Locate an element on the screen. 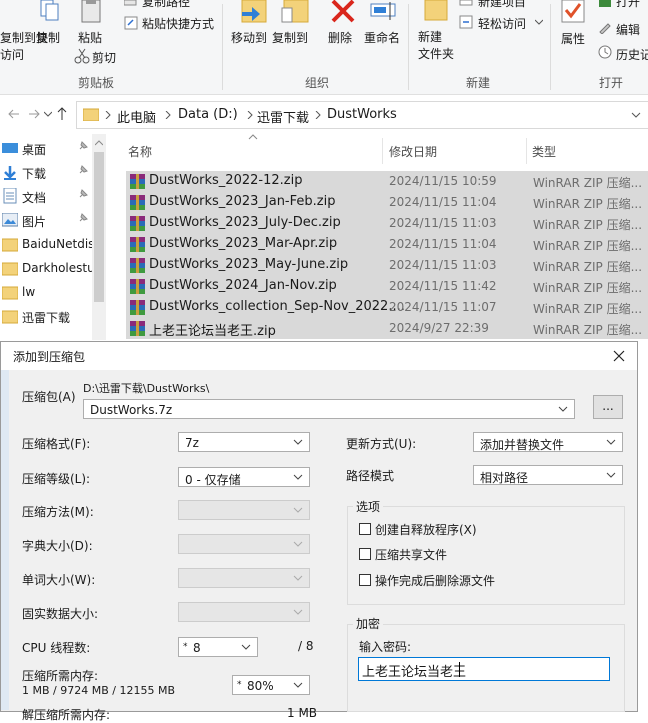  up-arrow-icon is located at coordinates (62, 114).